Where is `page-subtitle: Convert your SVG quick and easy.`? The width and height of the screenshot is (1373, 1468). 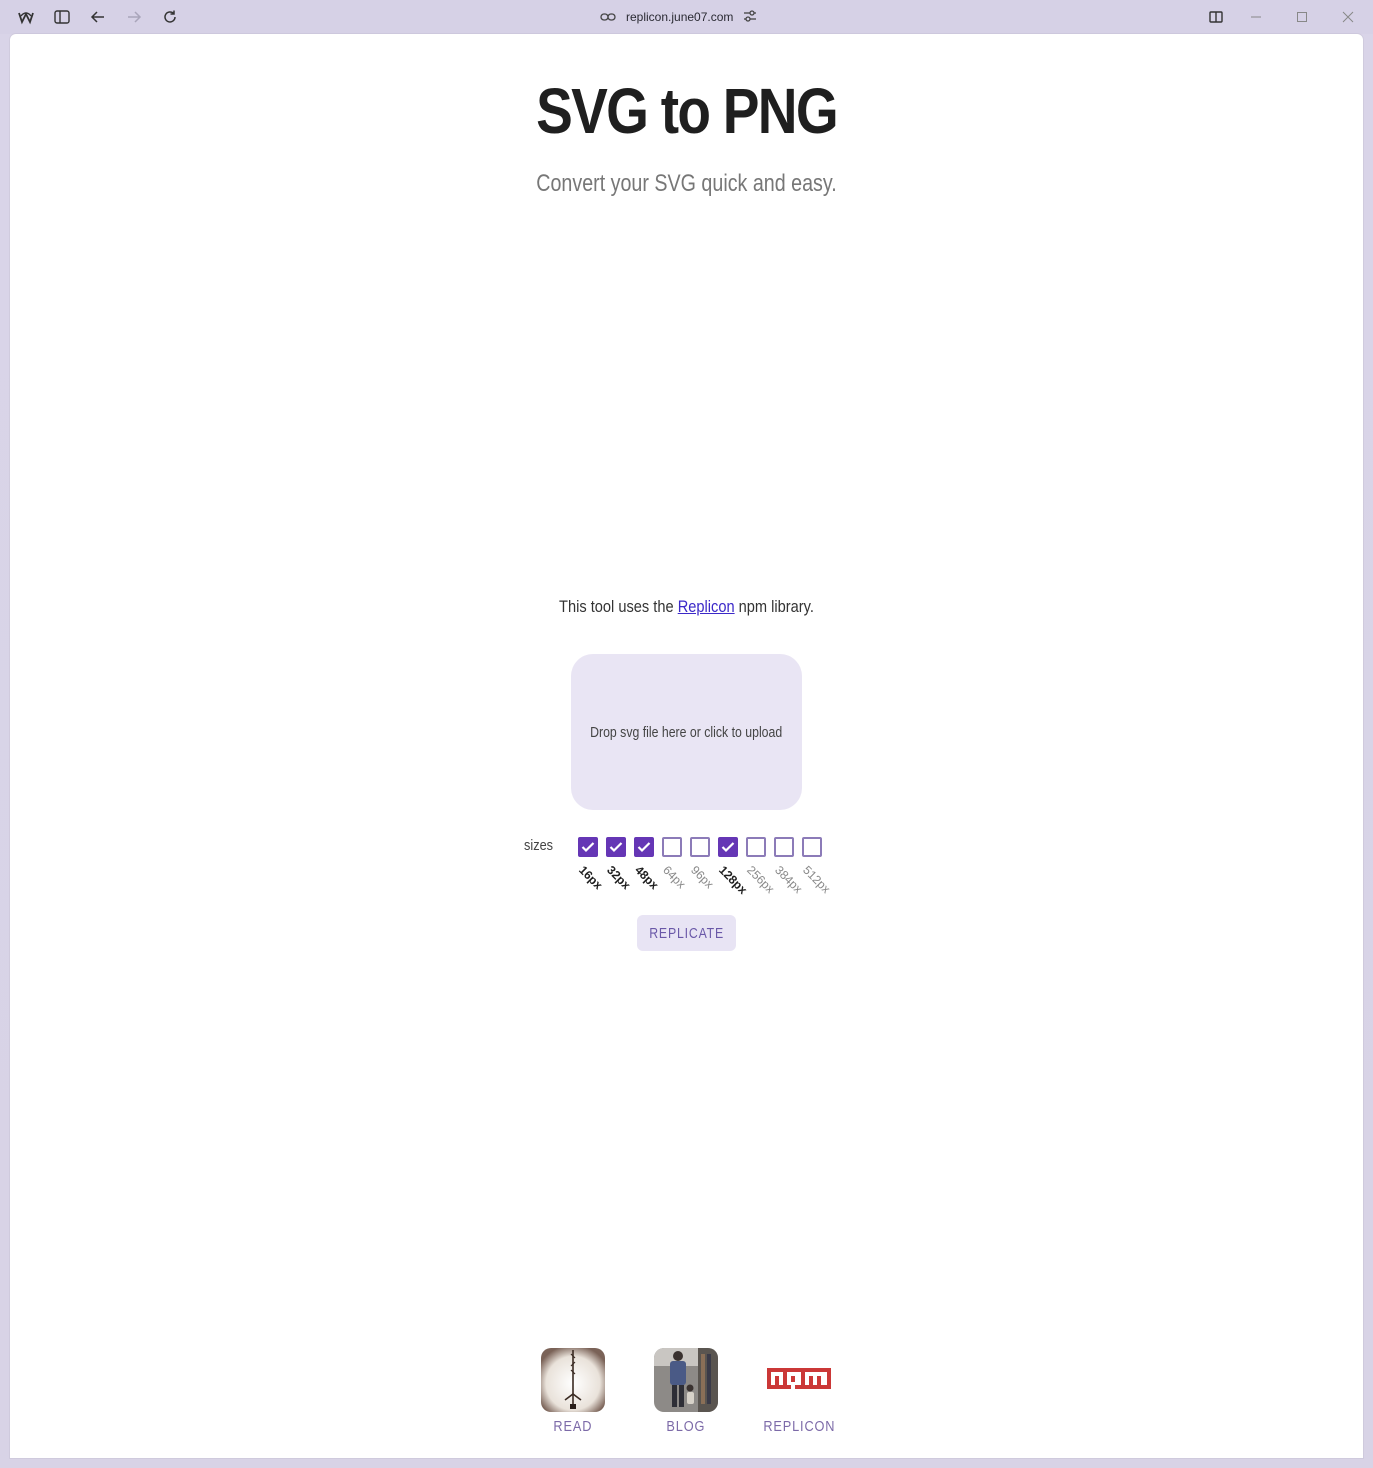 page-subtitle: Convert your SVG quick and easy. is located at coordinates (686, 183).